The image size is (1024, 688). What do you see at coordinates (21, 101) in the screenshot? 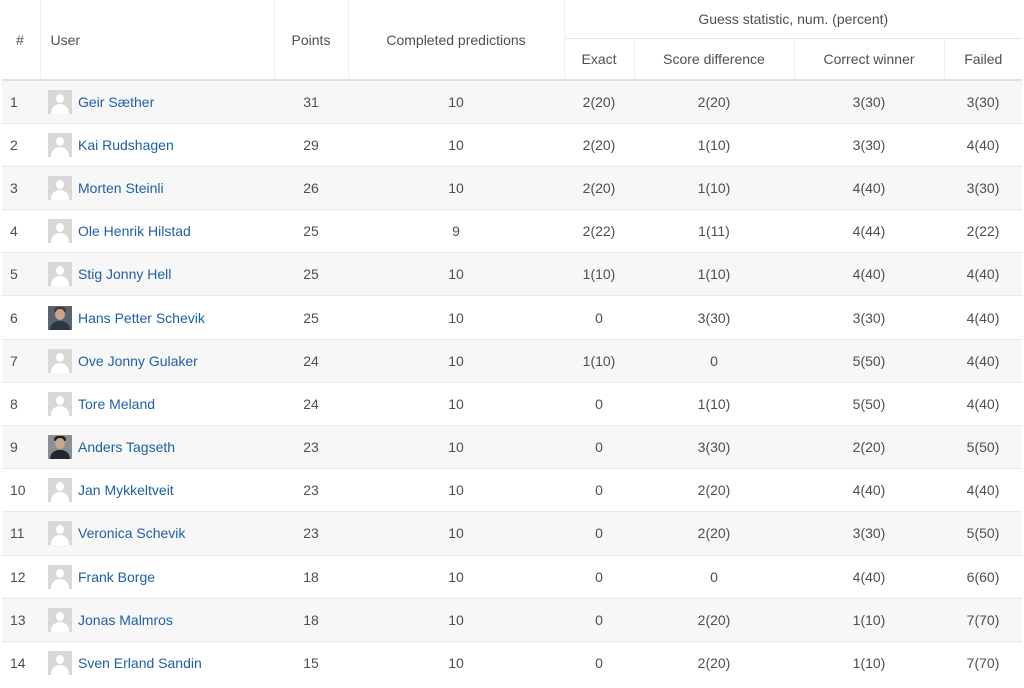
I see `rank-cell: 1` at bounding box center [21, 101].